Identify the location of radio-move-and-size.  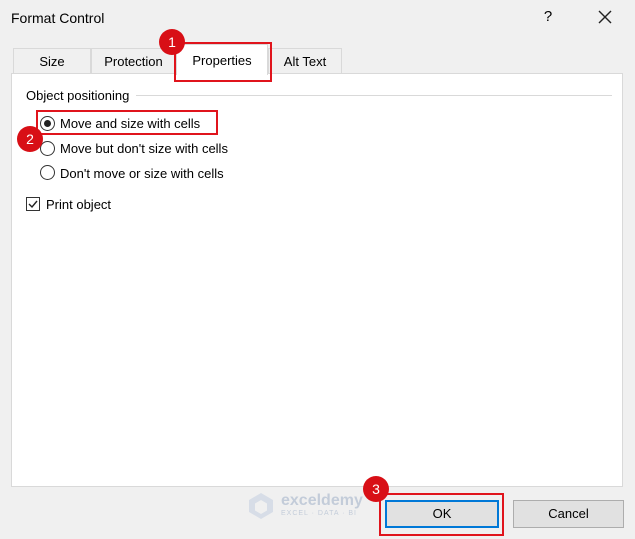
(47, 123).